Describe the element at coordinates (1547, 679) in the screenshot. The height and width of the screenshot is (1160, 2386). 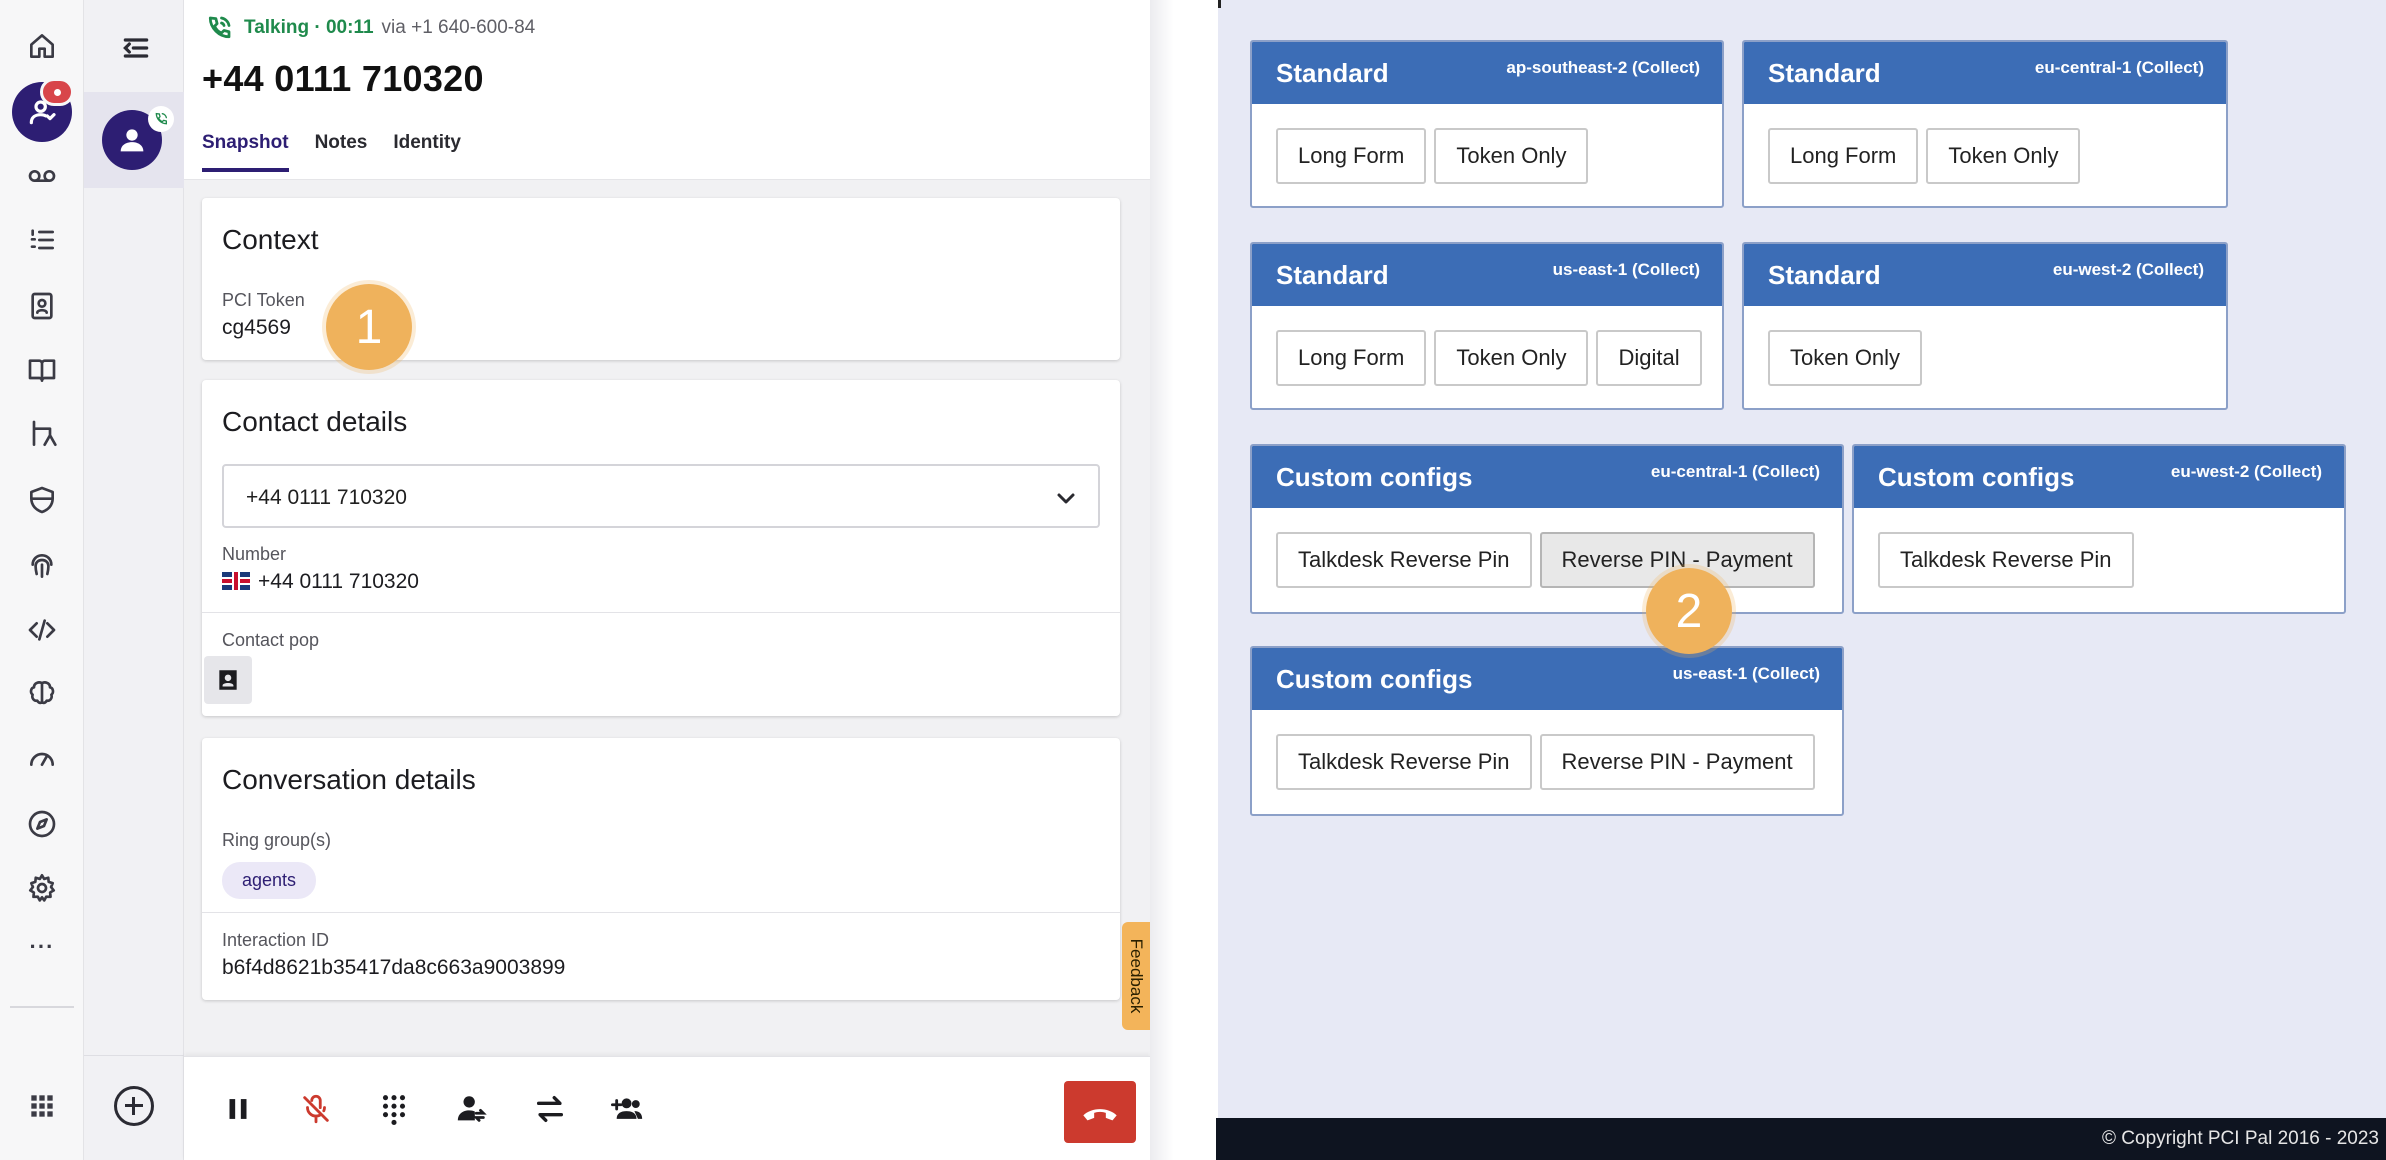
I see `config-header: Custom configs us-east-1 (Collect)` at that location.